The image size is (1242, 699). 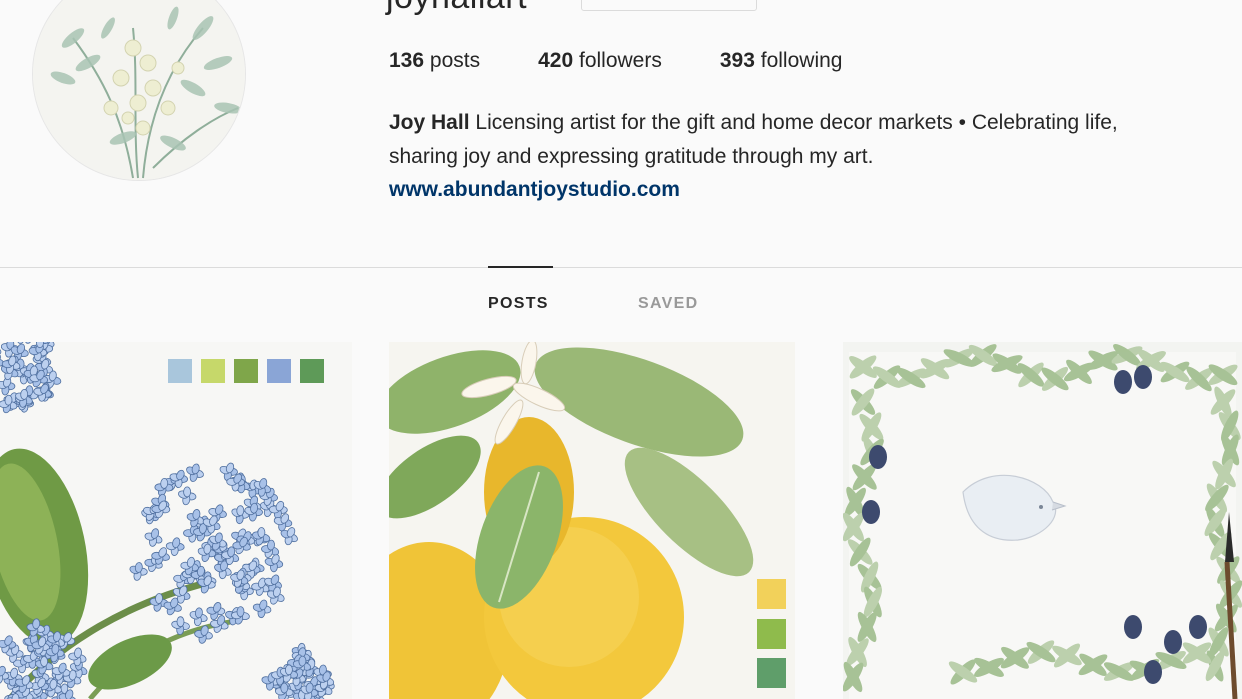 What do you see at coordinates (518, 304) in the screenshot?
I see `tab-posts: POSTS` at bounding box center [518, 304].